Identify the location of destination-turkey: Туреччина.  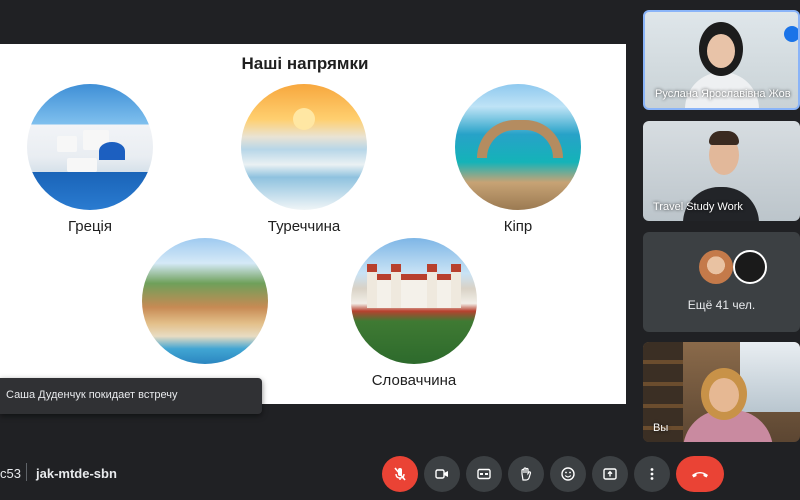
(304, 159).